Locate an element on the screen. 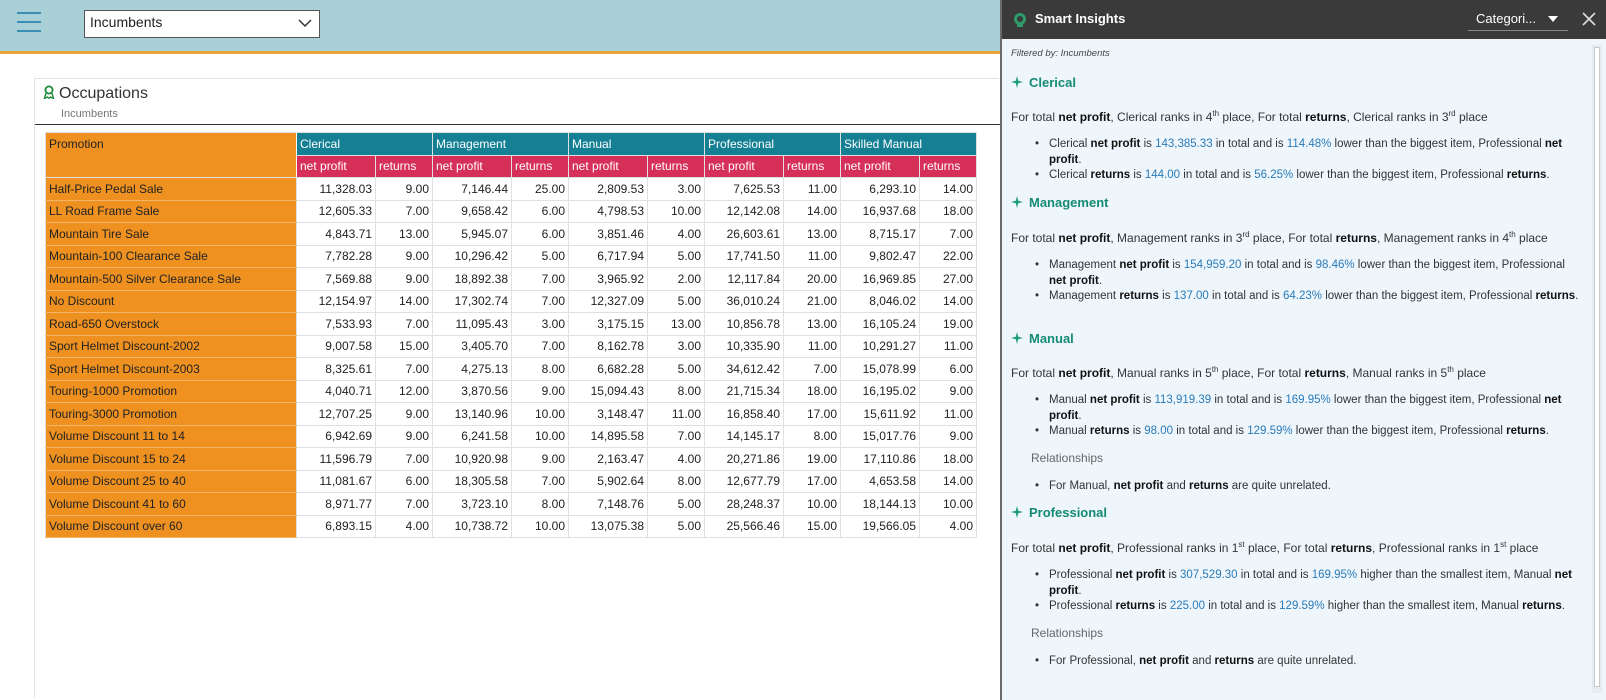  cell-net-profit: 6,942.69 is located at coordinates (336, 436).